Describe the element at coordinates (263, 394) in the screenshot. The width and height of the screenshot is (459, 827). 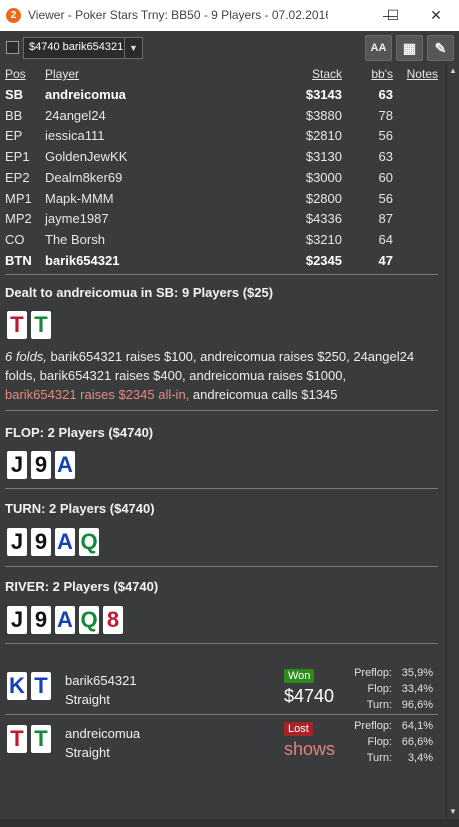
I see `action-line-3: andreicomua calls $1345` at that location.